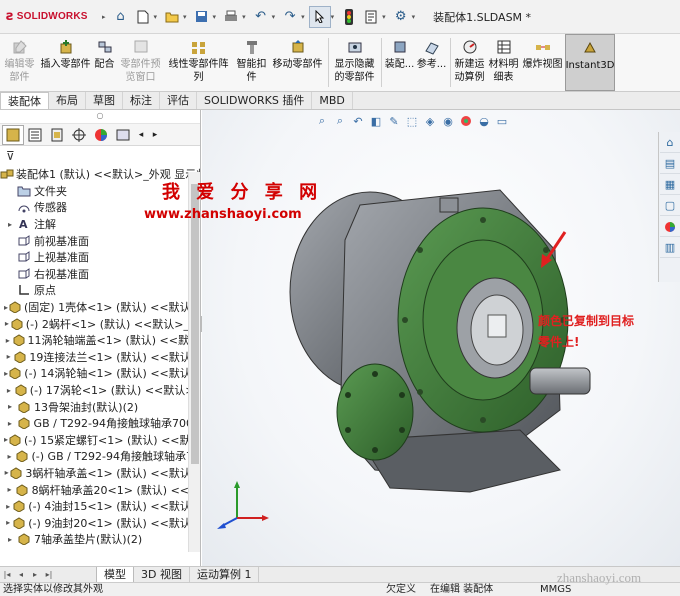 This screenshot has height=596, width=680. I want to click on tree-item: 上视基准面, so click(100, 257).